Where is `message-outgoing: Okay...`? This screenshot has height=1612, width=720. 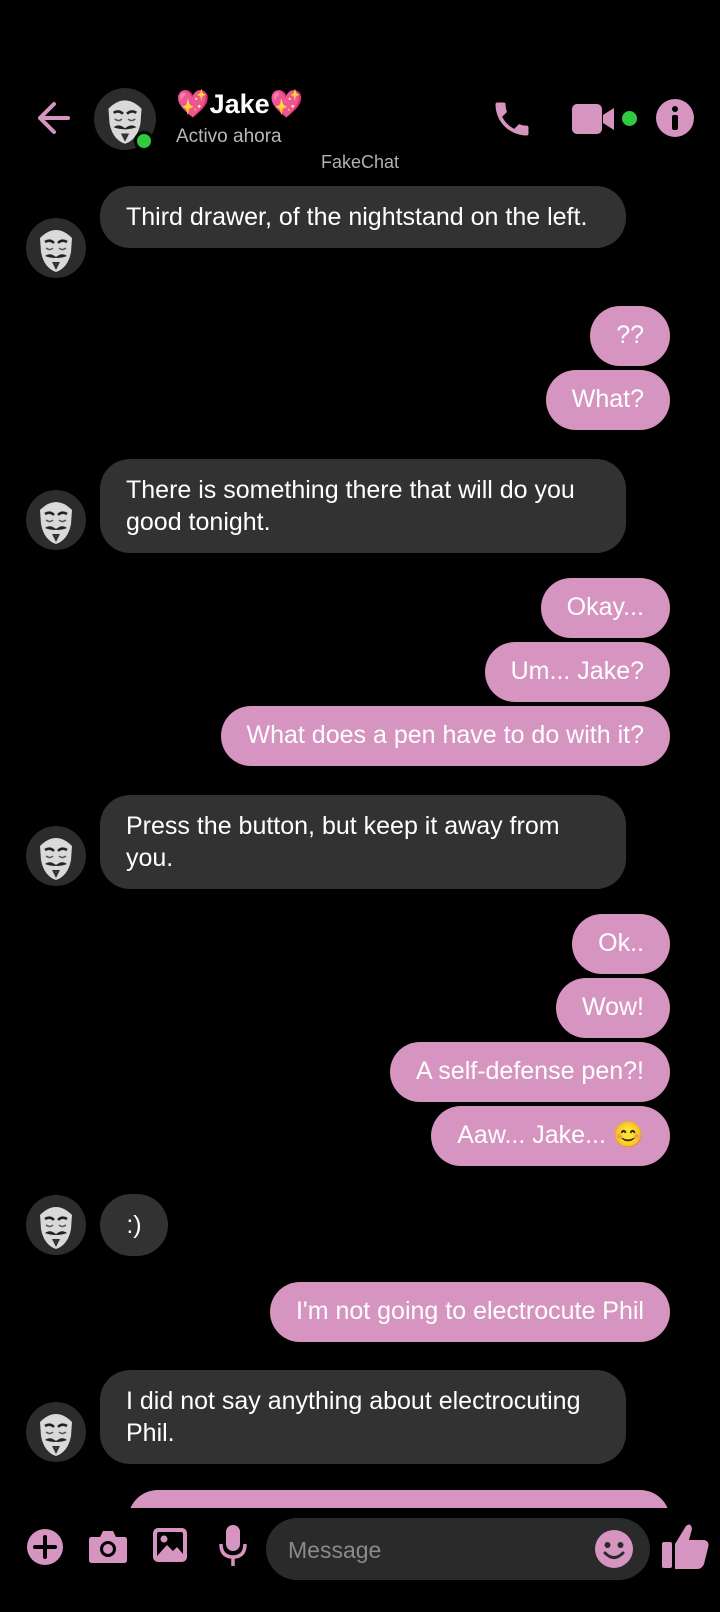 message-outgoing: Okay... is located at coordinates (605, 608).